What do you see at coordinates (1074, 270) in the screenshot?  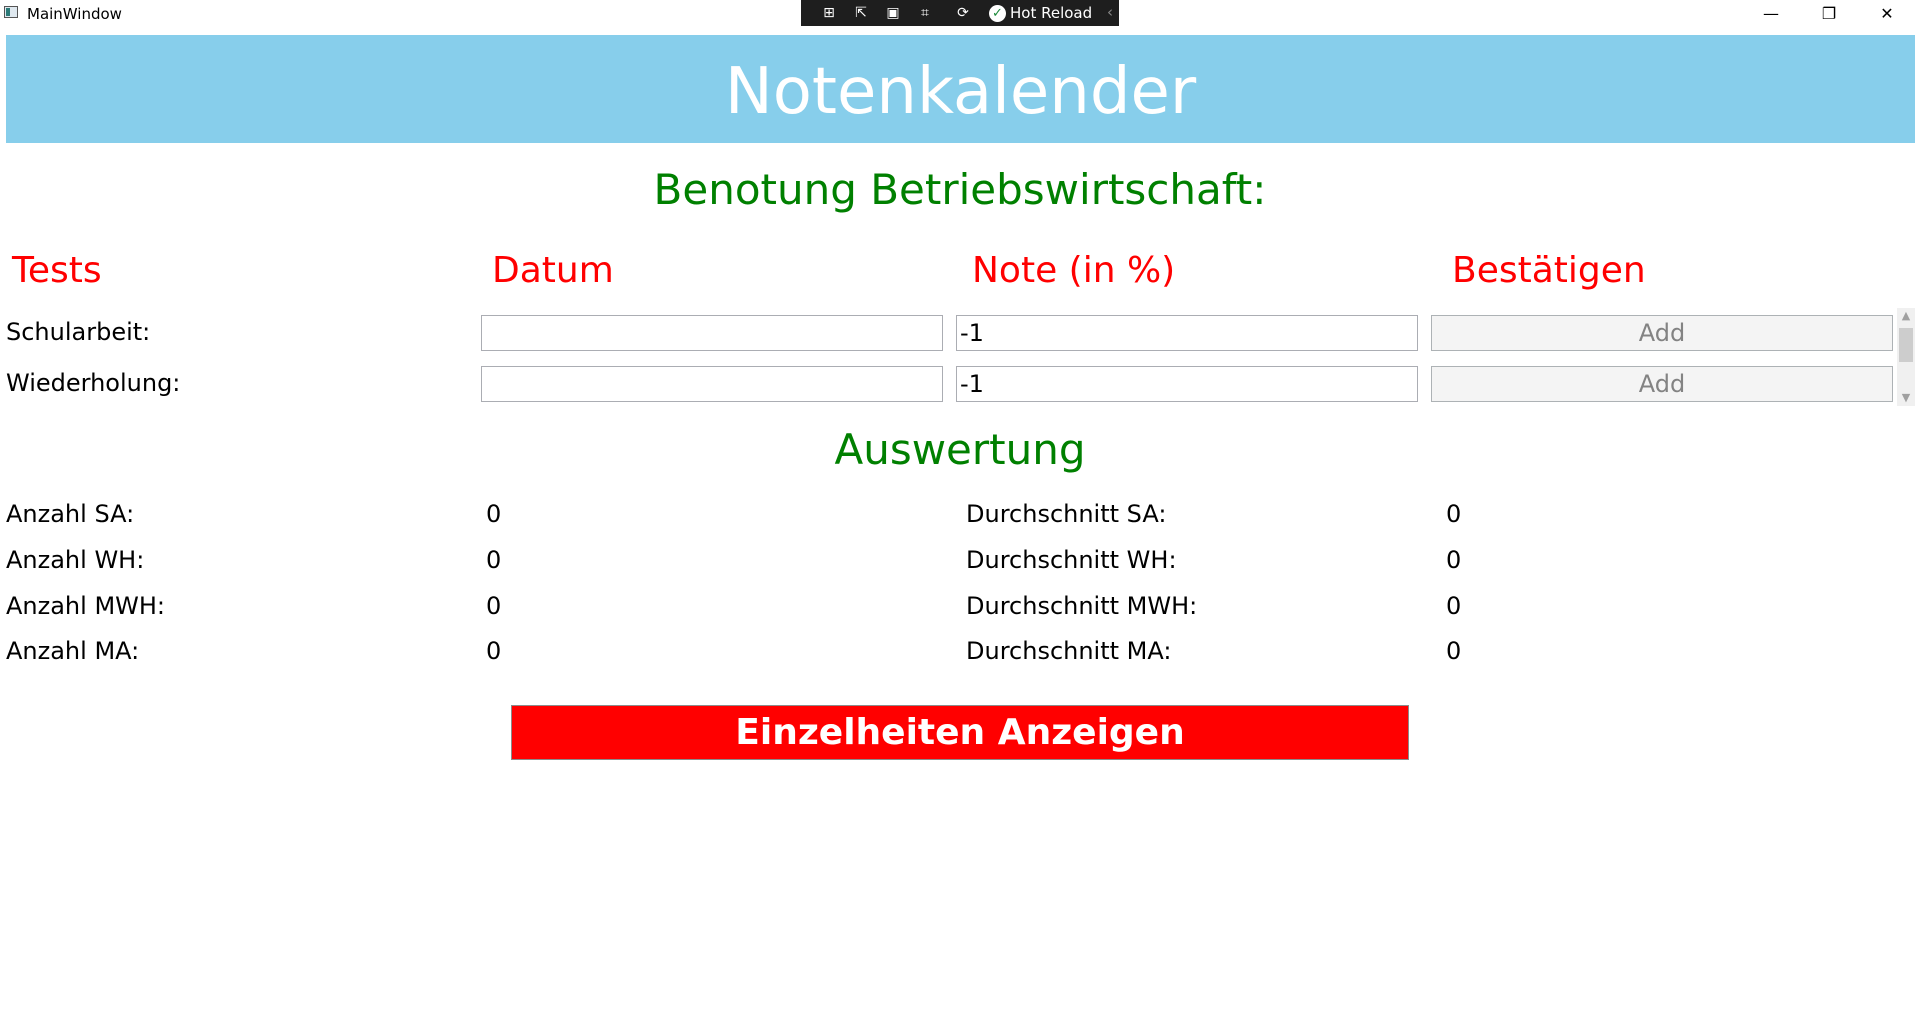 I see `column-header-grade: Note (in %)` at bounding box center [1074, 270].